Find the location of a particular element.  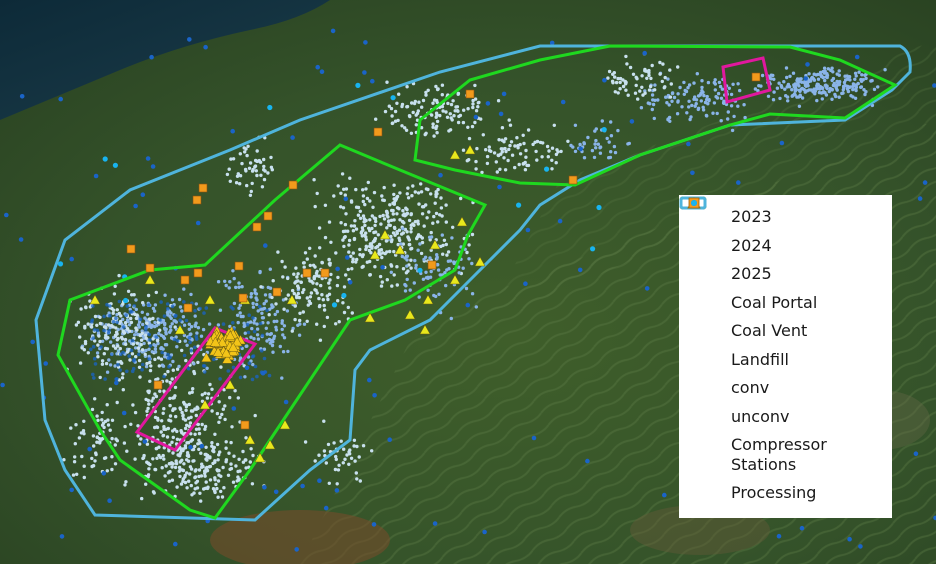

legend-item-processing: Processing is located at coordinates (785, 354).